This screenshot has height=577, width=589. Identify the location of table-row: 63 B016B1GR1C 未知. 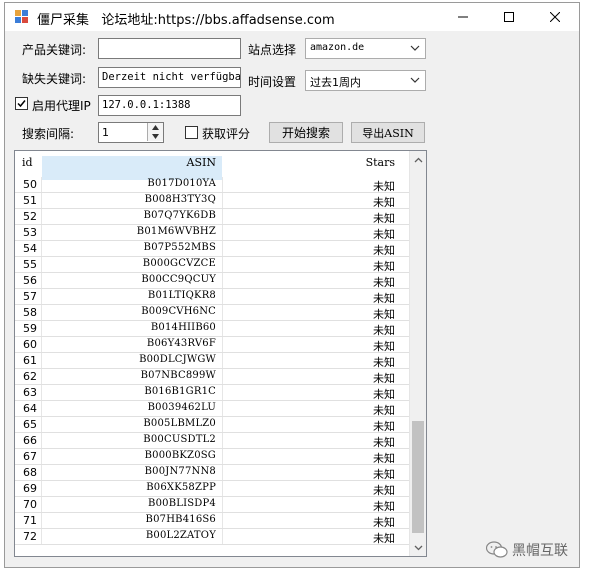
(212, 393).